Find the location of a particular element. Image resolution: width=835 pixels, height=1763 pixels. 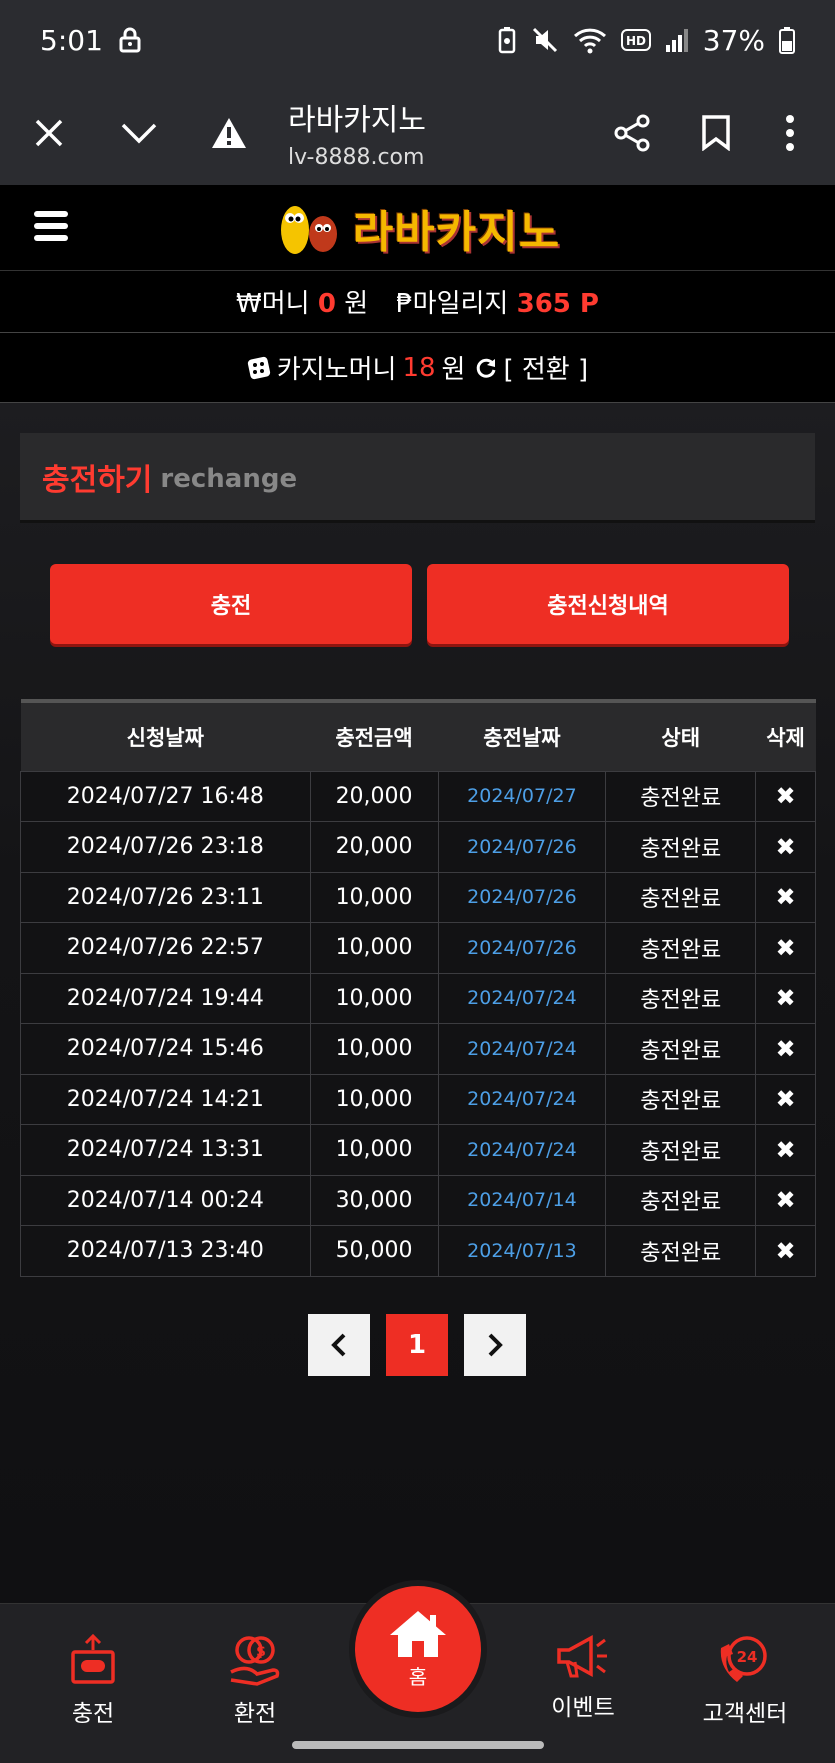

url-block: 라바카지노 lv-8888.com is located at coordinates (357, 132).